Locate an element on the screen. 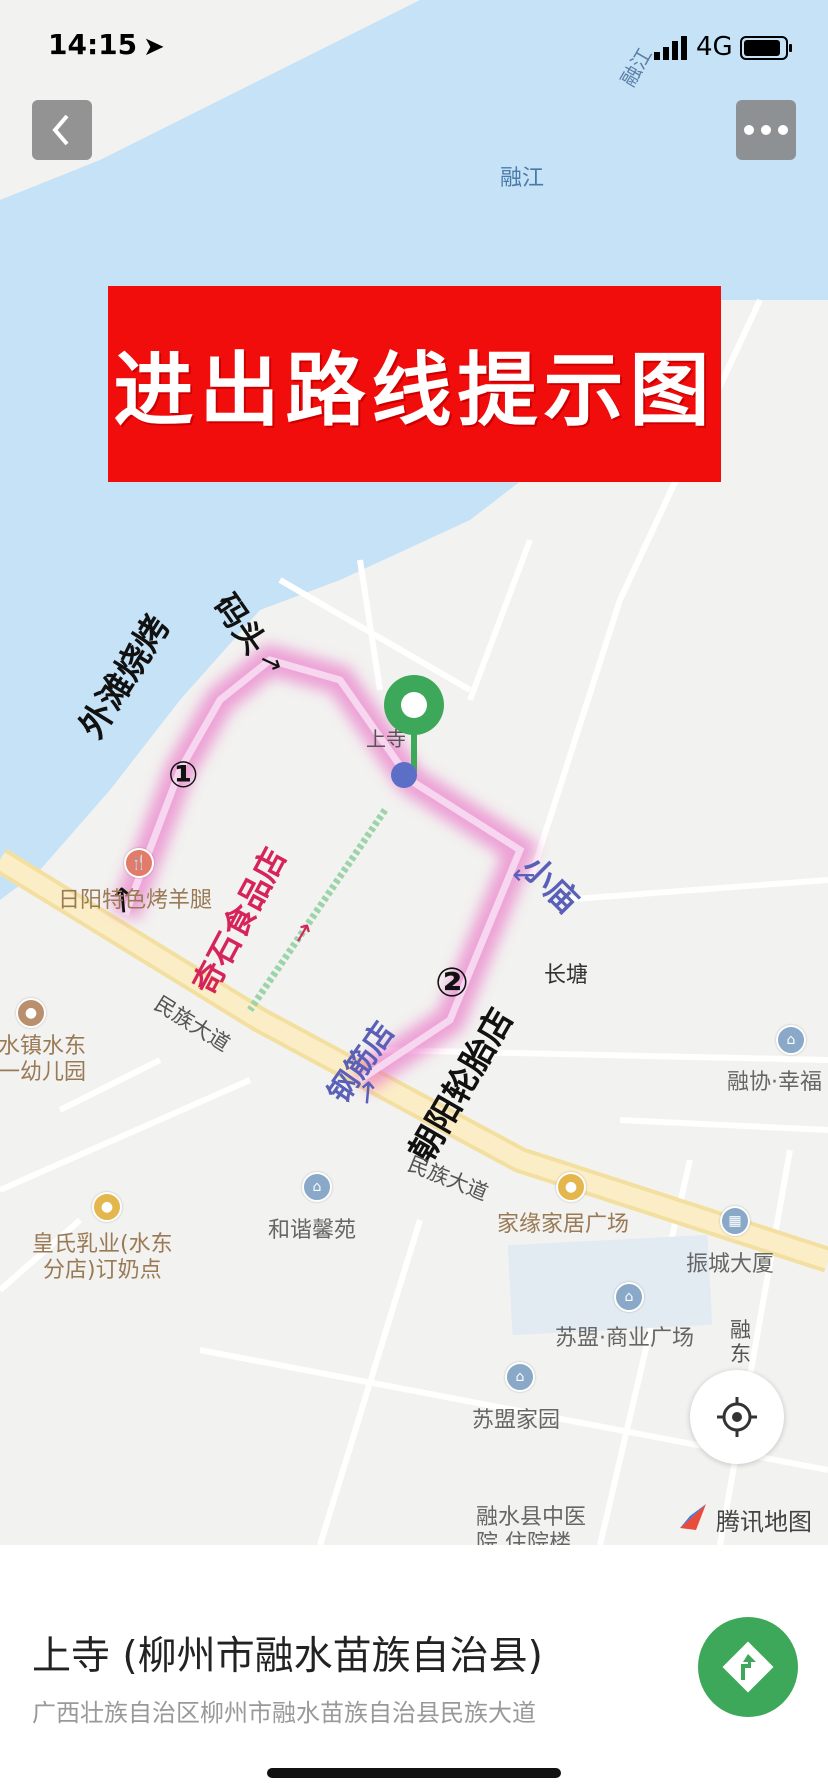 This screenshot has height=1792, width=828. banner-title: 进出路线提示图 is located at coordinates (414, 390).